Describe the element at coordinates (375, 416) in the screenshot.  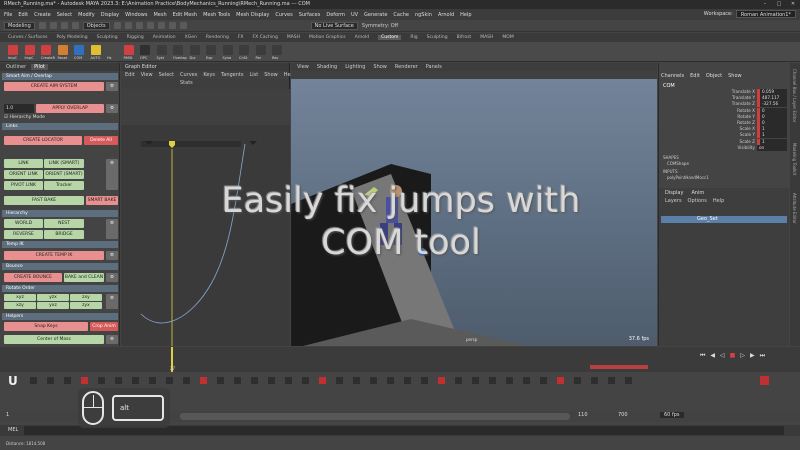
I see `range-bar` at that location.